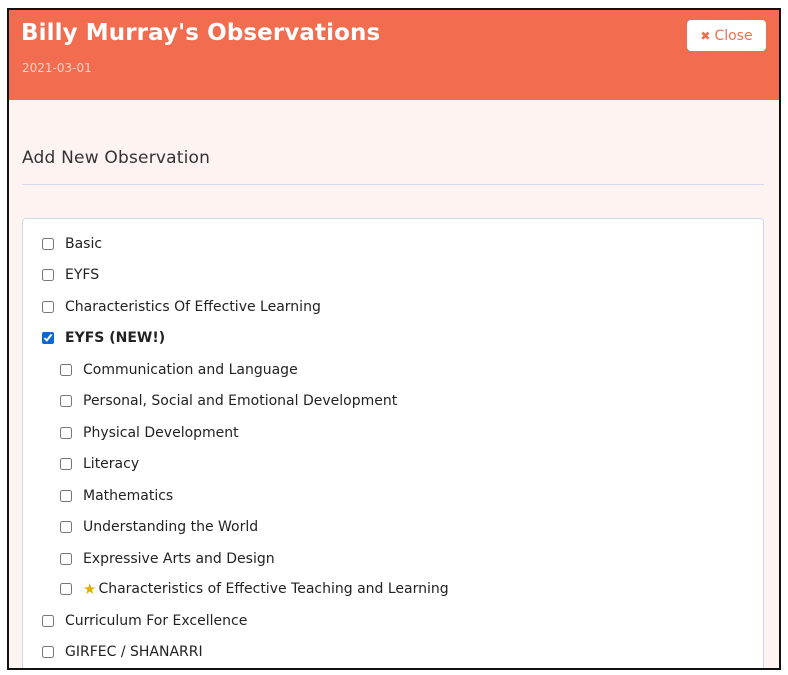 The height and width of the screenshot is (675, 788). What do you see at coordinates (66, 433) in the screenshot?
I see `checkbox-physical-development` at bounding box center [66, 433].